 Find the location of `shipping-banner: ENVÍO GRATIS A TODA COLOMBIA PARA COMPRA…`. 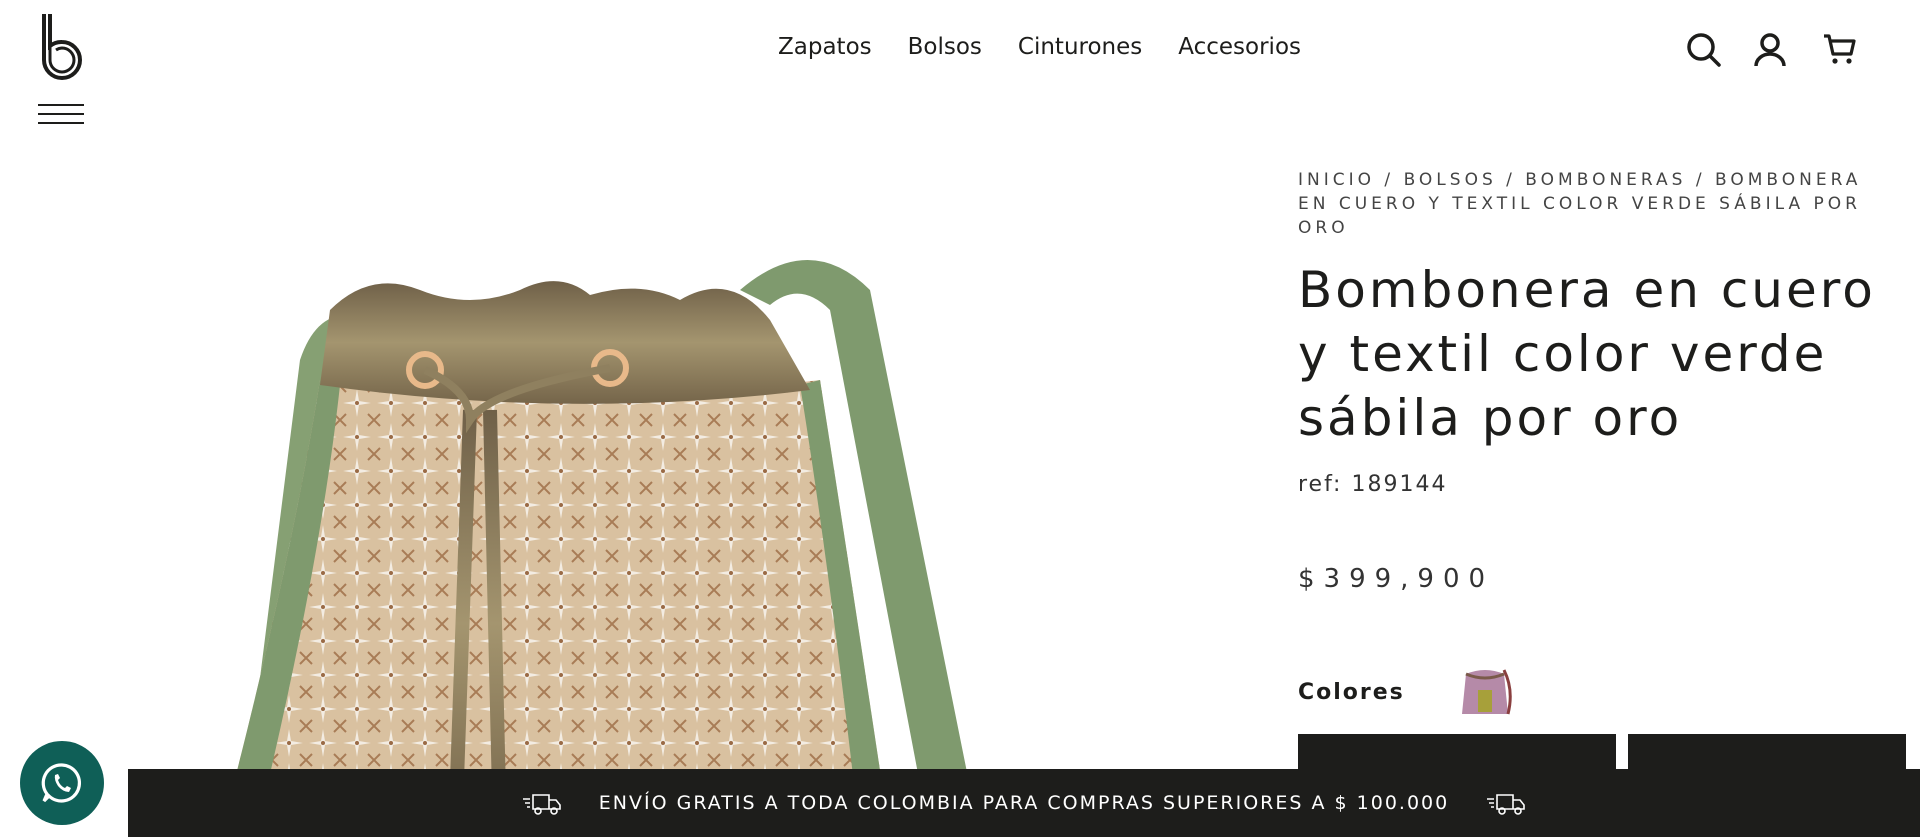

shipping-banner: ENVÍO GRATIS A TODA COLOMBIA PARA COMPRA… is located at coordinates (1024, 803).